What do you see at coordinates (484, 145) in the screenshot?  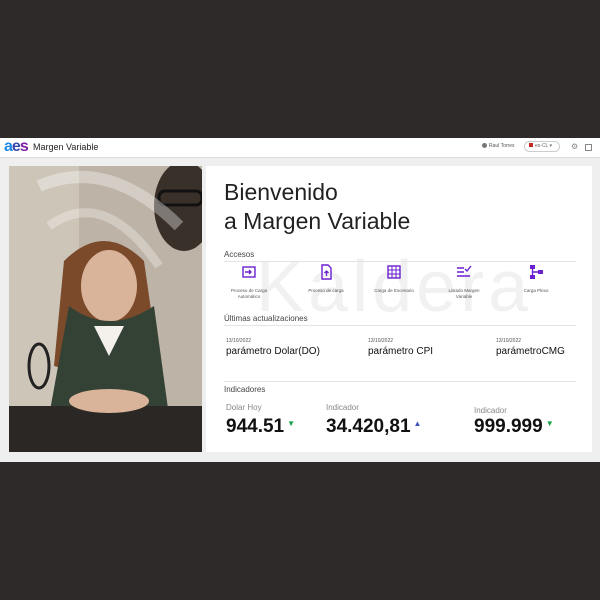 I see `user-icon` at bounding box center [484, 145].